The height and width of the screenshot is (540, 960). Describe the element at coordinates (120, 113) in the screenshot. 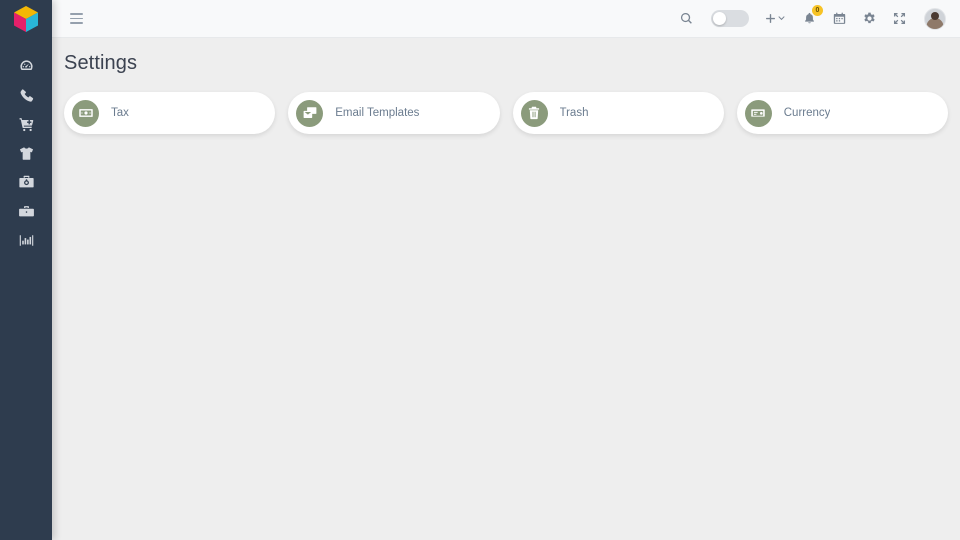

I see `settings-card-label: Tax` at that location.